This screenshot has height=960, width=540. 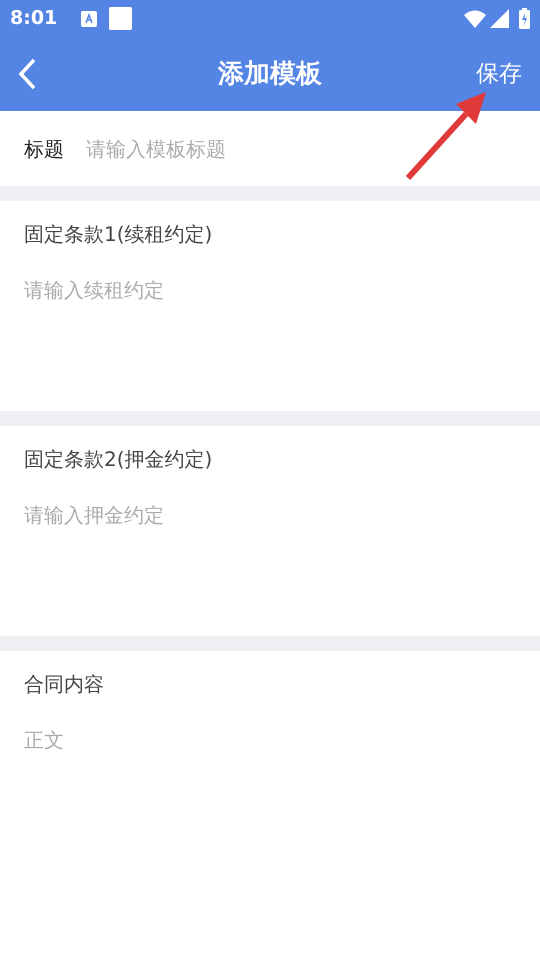 I want to click on section-label: 合同内容, so click(x=64, y=684).